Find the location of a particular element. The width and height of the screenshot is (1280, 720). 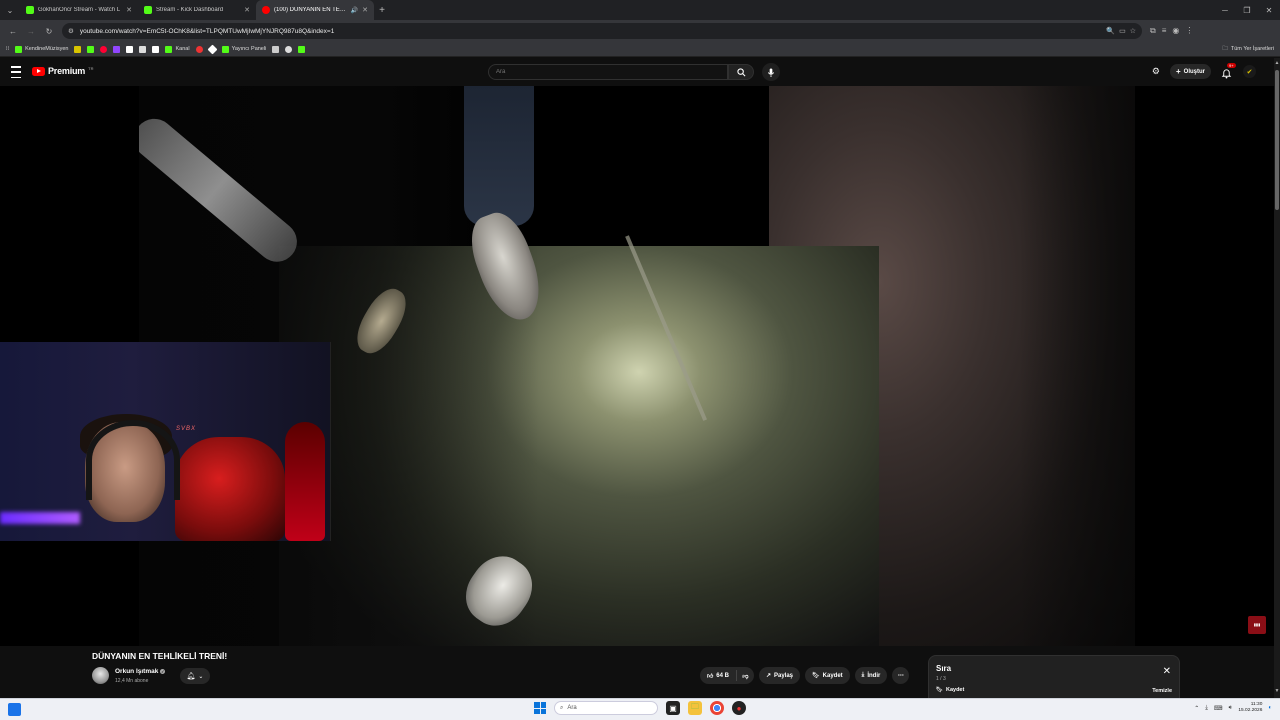

task-view-icon: ▣ is located at coordinates (673, 708).